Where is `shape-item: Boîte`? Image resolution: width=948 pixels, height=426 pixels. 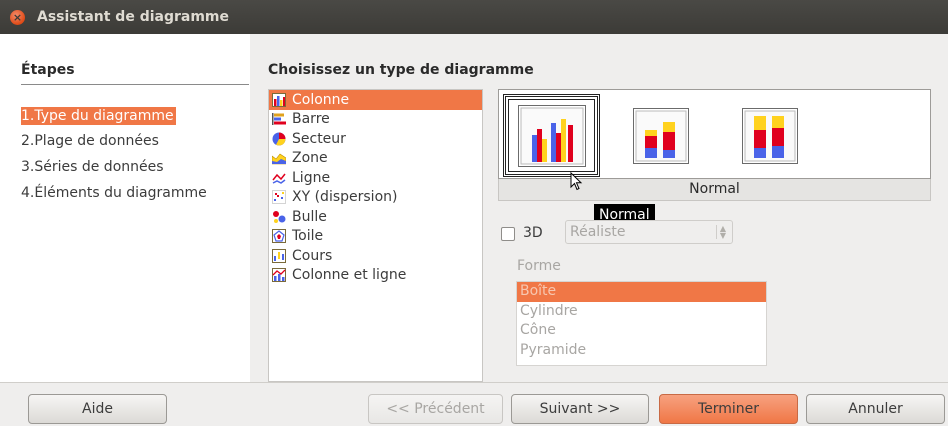 shape-item: Boîte is located at coordinates (641, 292).